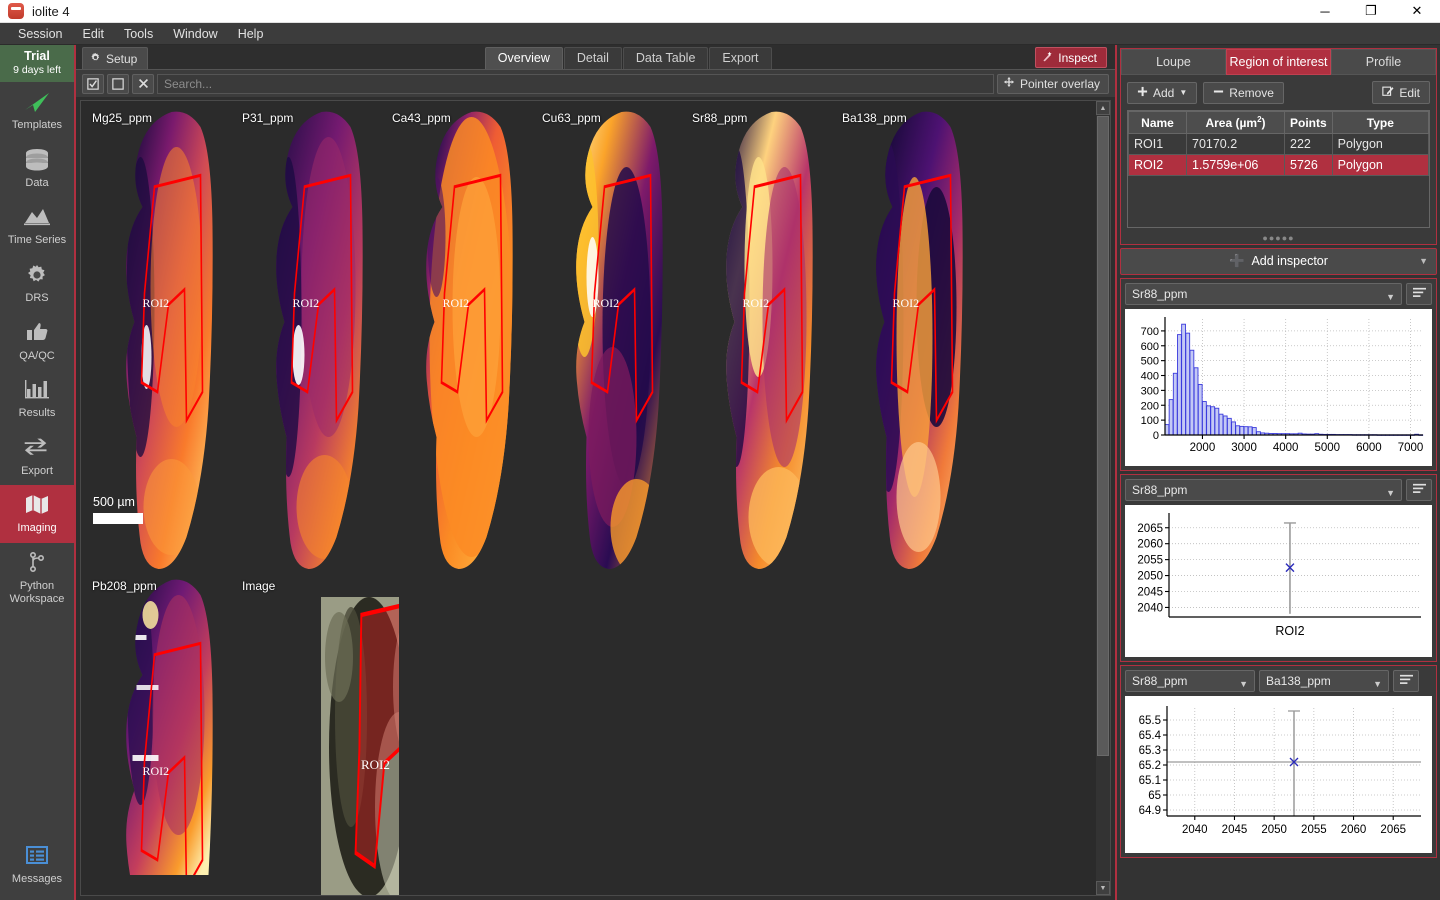 The image size is (1440, 900). I want to click on category-scatter-svg: 2040 2045 2050 2055 2060 2065 ROI2, so click(1277, 581).